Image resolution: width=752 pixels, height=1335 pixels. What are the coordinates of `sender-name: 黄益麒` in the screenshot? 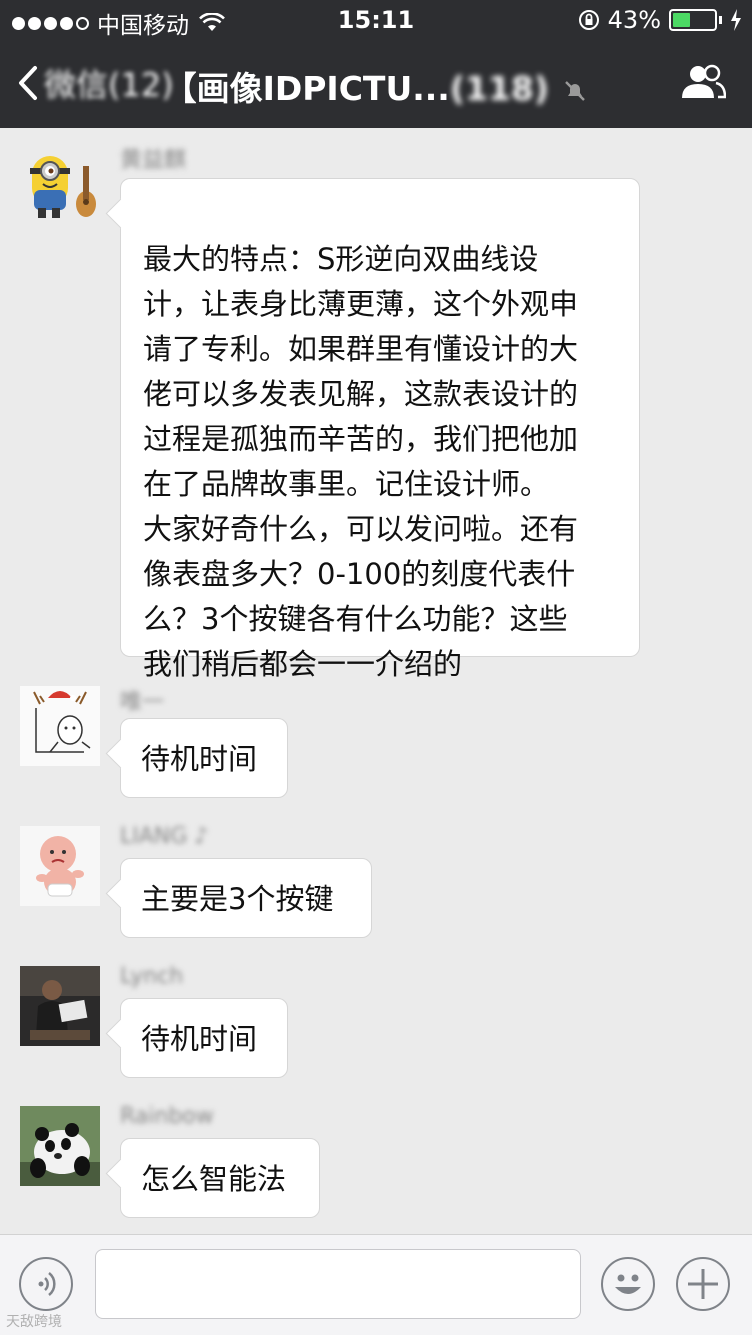 It's located at (153, 160).